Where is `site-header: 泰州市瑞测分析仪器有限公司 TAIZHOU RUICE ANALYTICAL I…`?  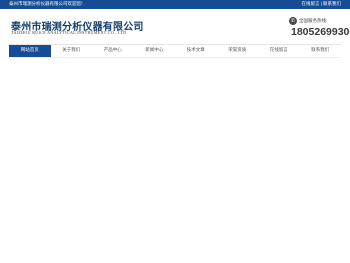
site-header: 泰州市瑞测分析仪器有限公司 TAIZHOU RUICE ANALYTICAL I… is located at coordinates (175, 26).